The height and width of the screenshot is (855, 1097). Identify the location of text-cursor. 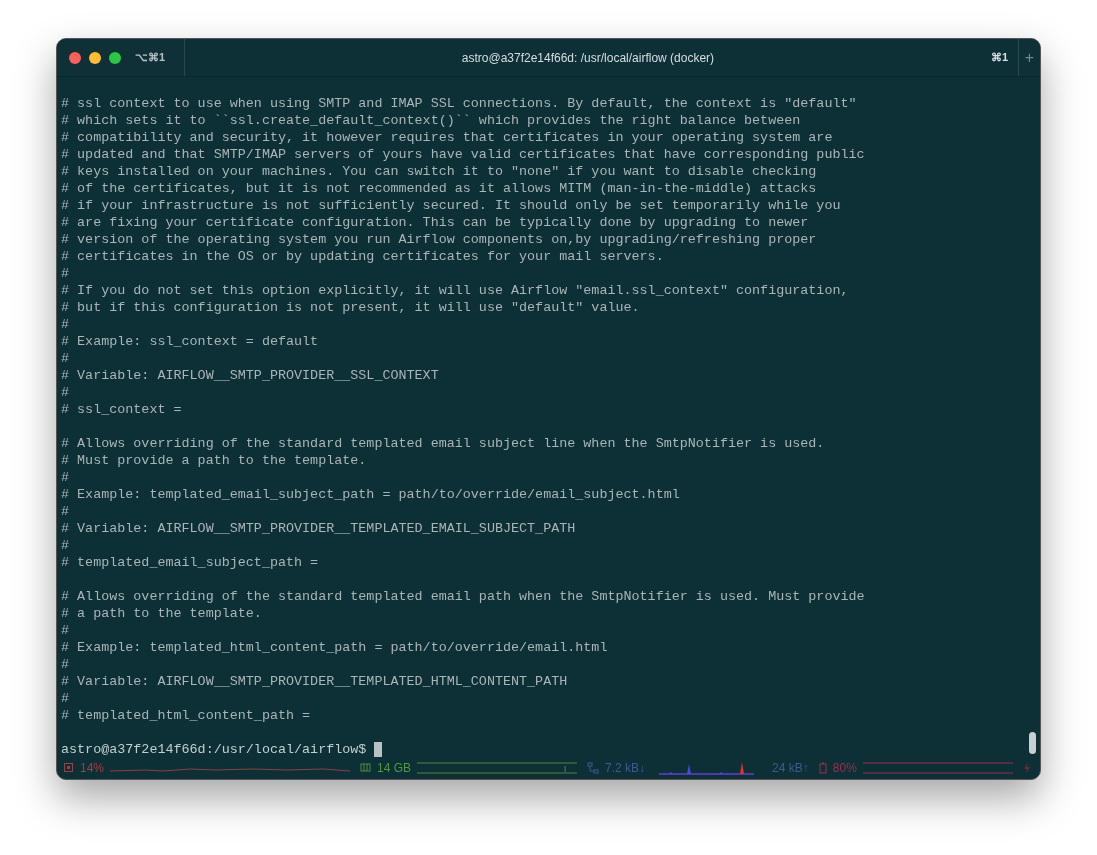
(378, 749).